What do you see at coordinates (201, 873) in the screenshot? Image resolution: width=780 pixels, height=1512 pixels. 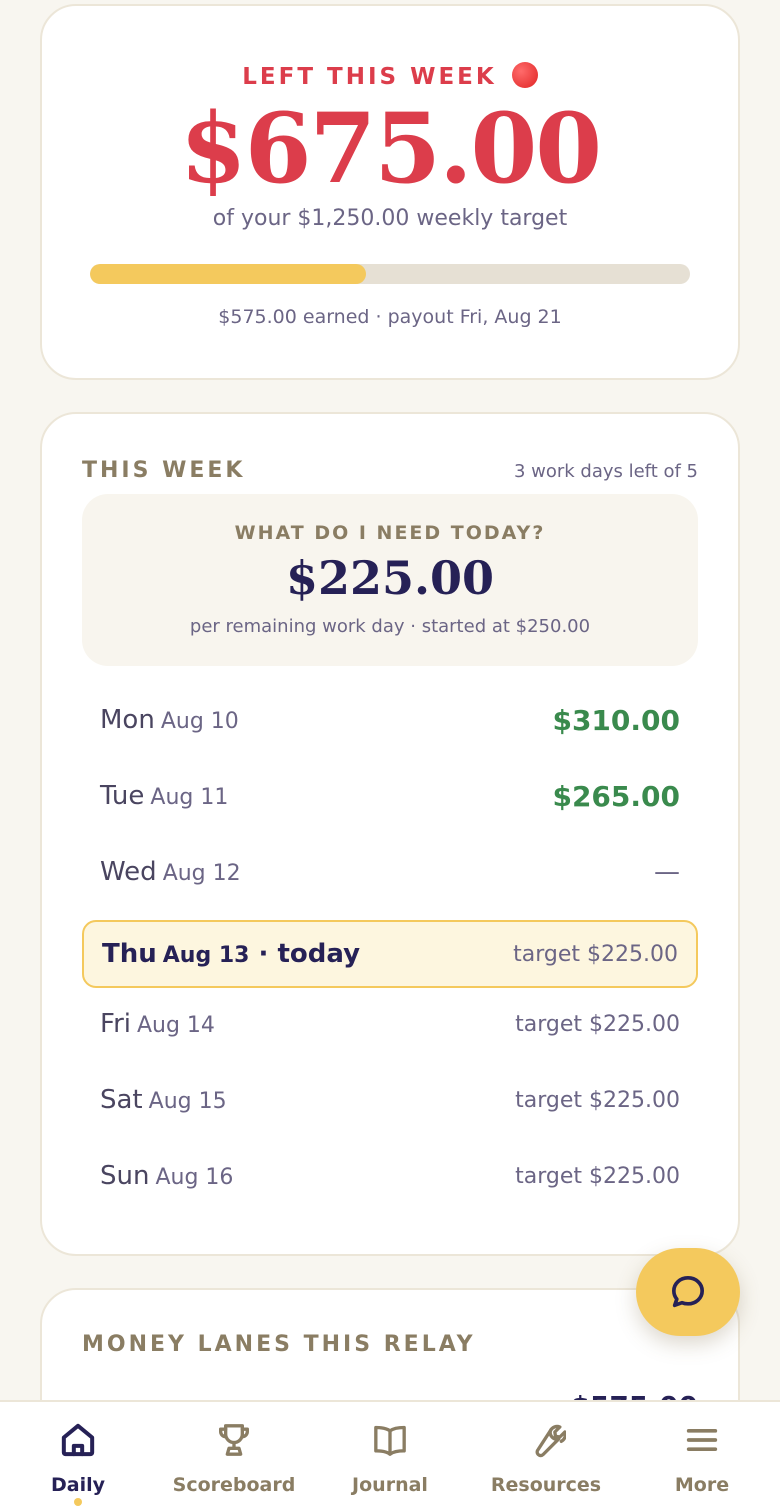 I see `day-date: Aug 12` at bounding box center [201, 873].